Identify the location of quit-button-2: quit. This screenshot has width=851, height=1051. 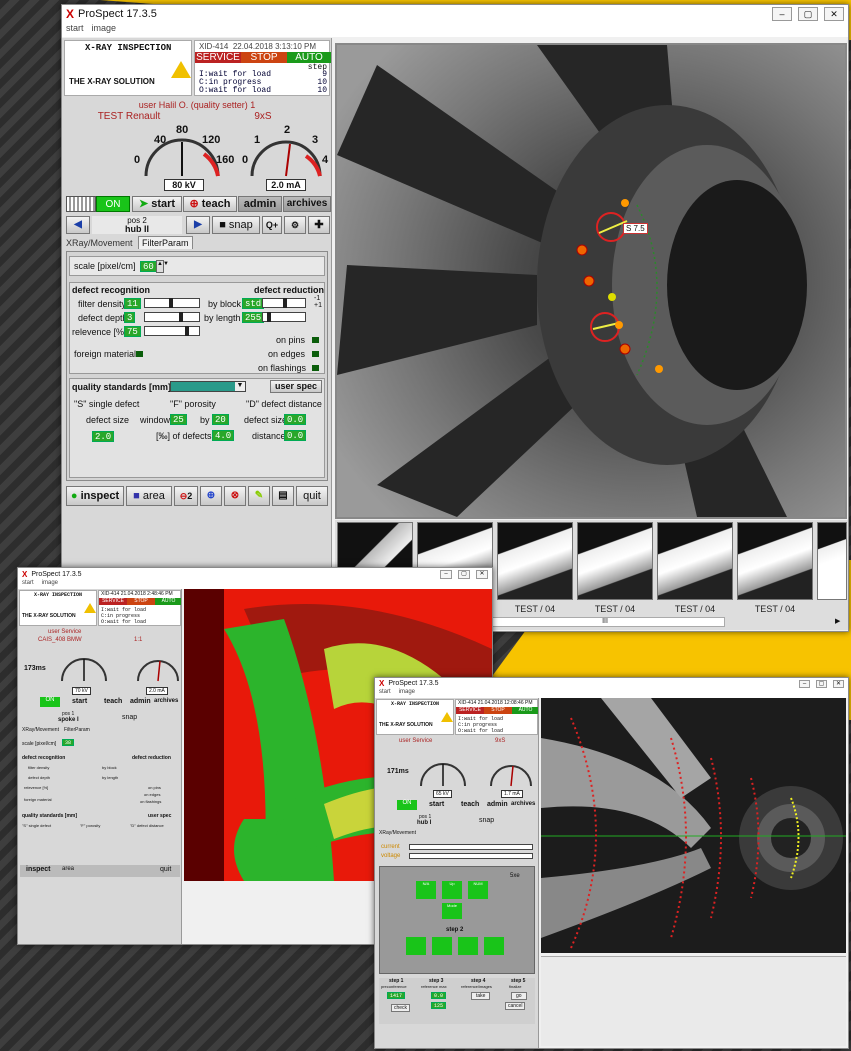
(165, 869).